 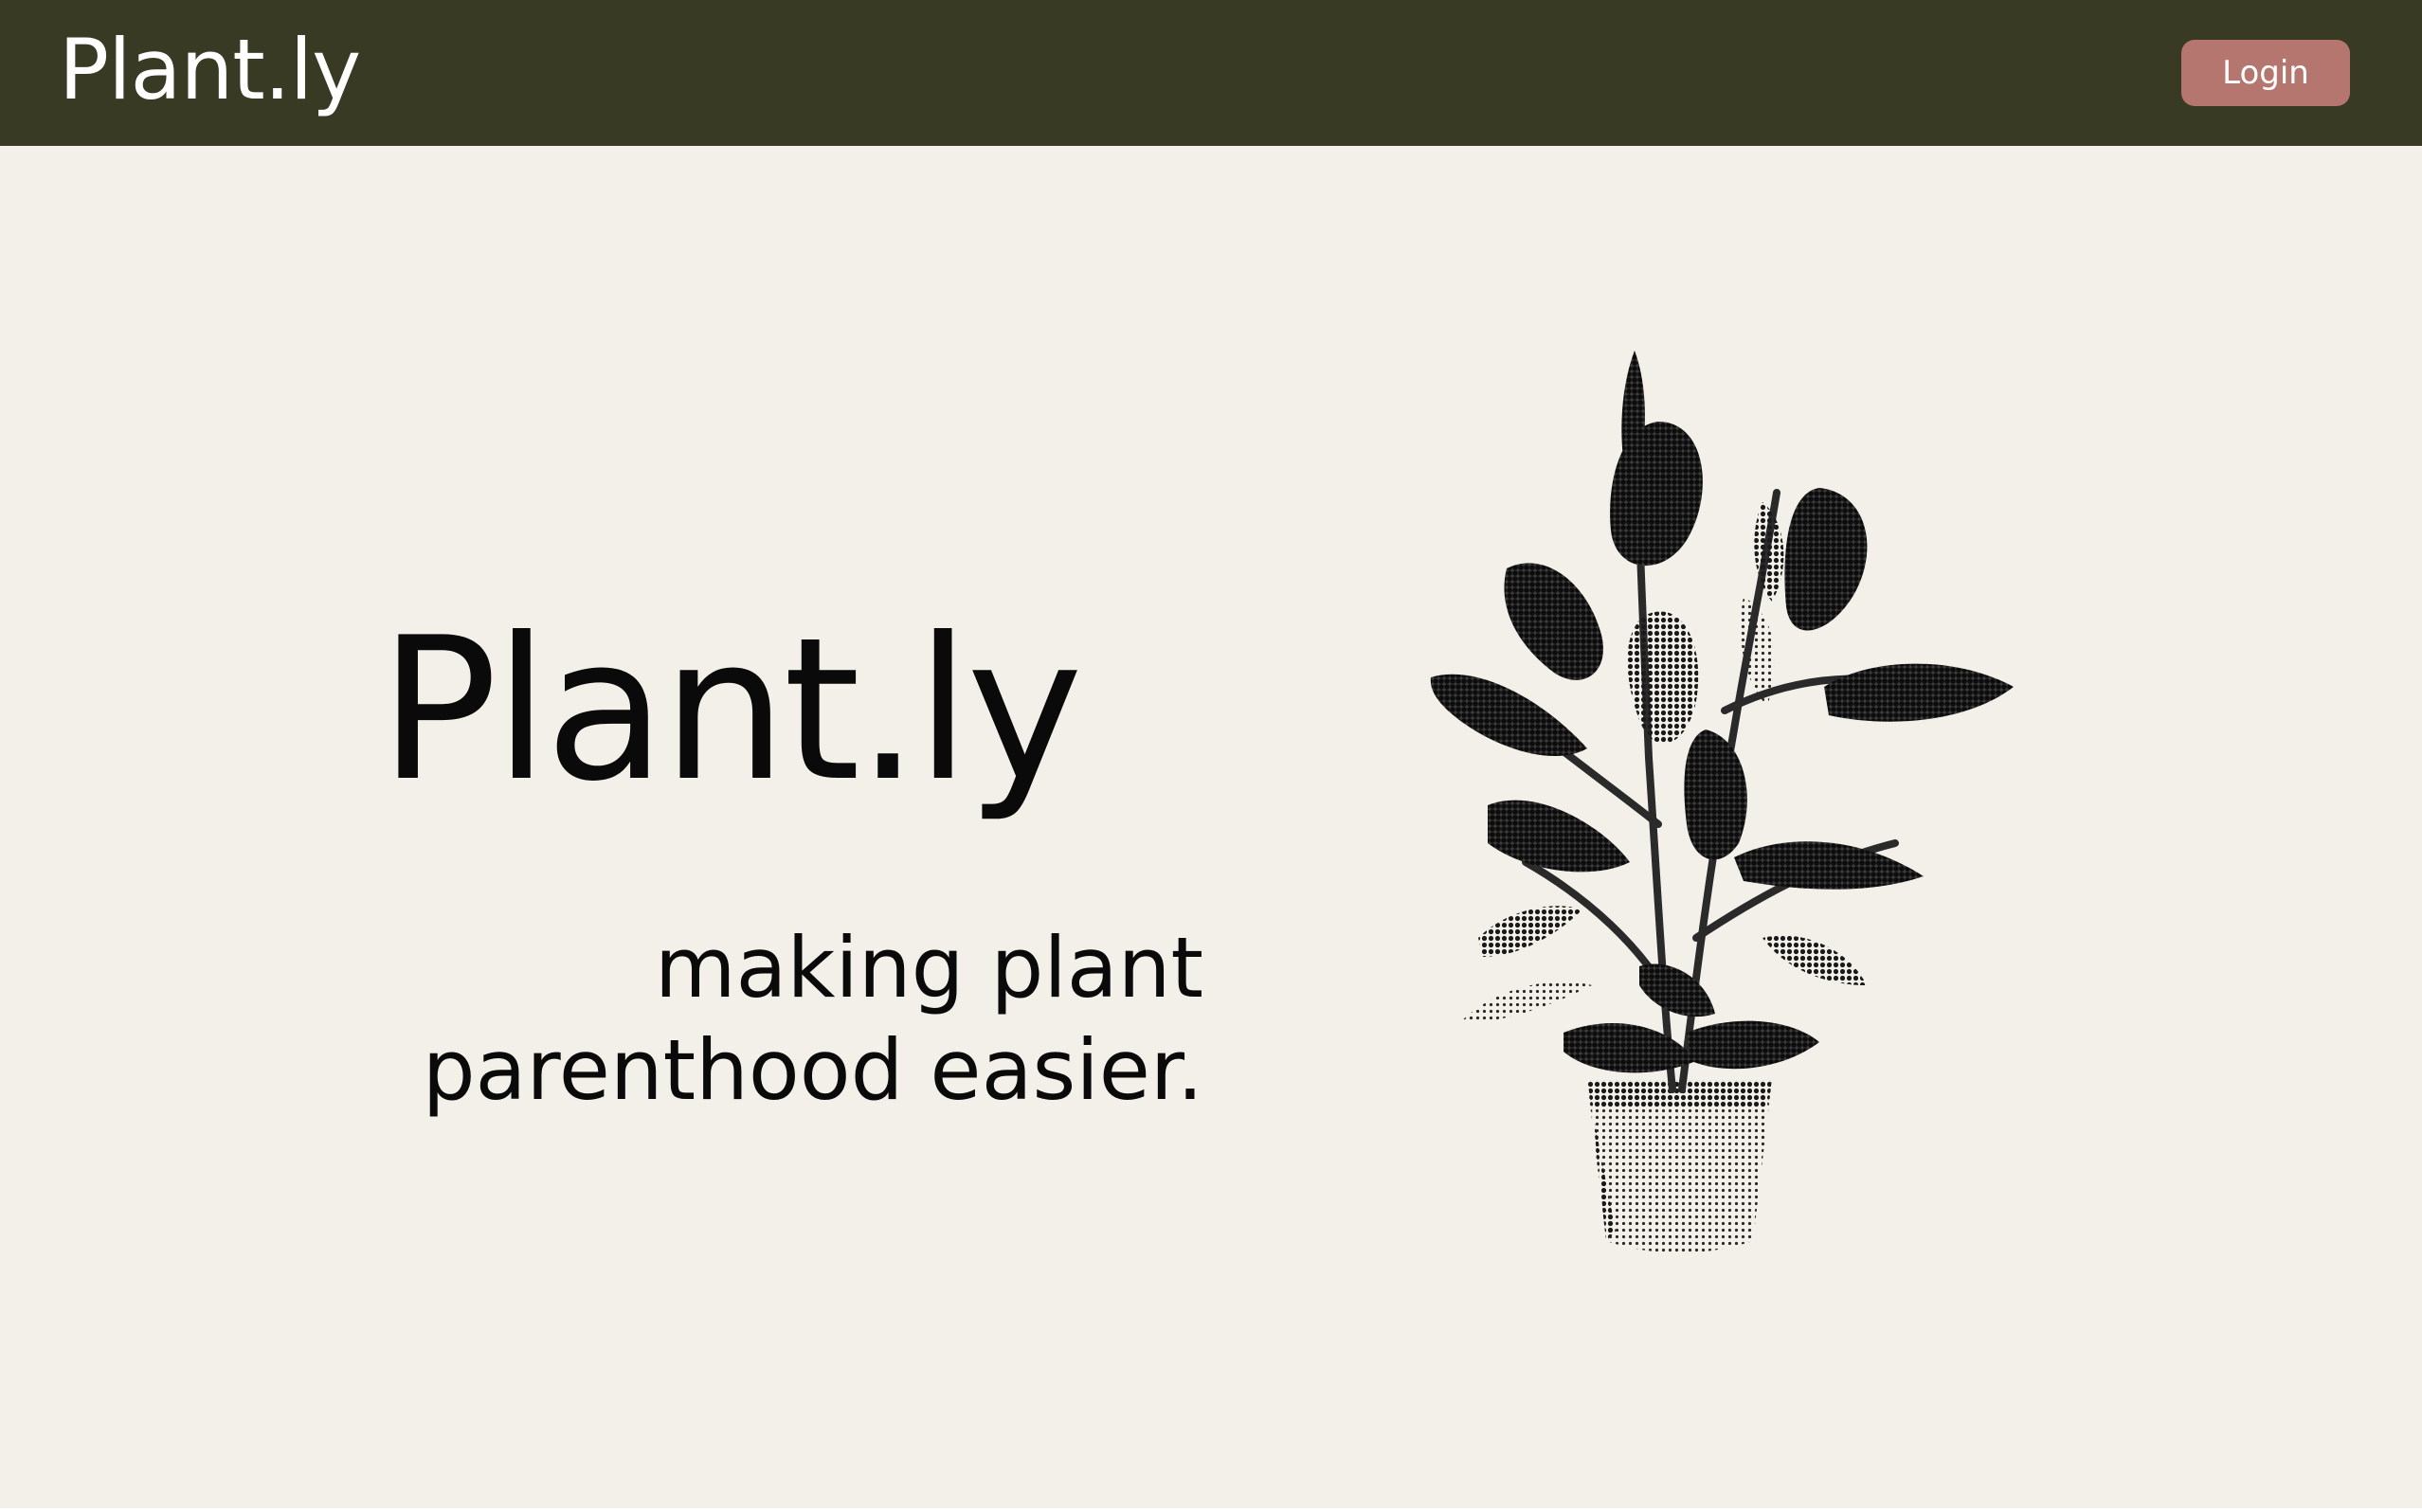 What do you see at coordinates (731, 710) in the screenshot?
I see `hero-title: Plant.ly` at bounding box center [731, 710].